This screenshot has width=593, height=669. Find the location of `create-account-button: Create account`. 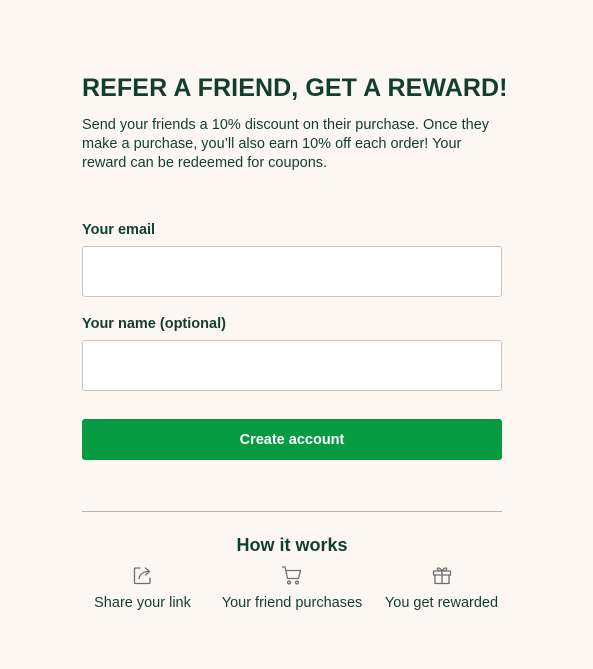

create-account-button: Create account is located at coordinates (292, 439).